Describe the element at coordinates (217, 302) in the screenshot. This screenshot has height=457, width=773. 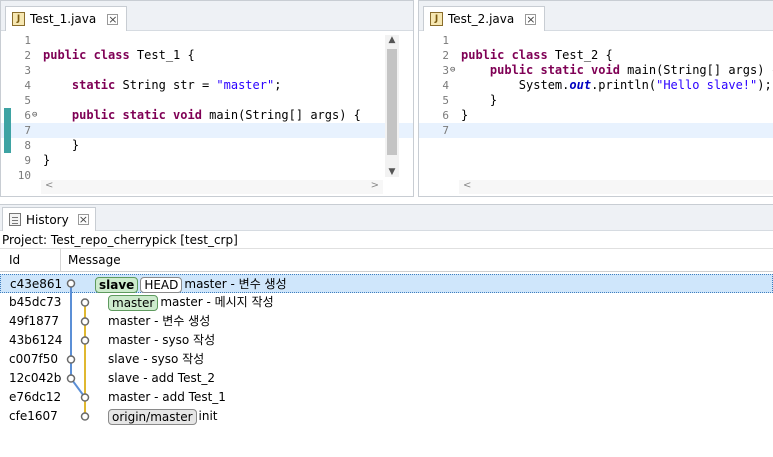
I see `commit-message-text: master - 메시지 작성` at that location.